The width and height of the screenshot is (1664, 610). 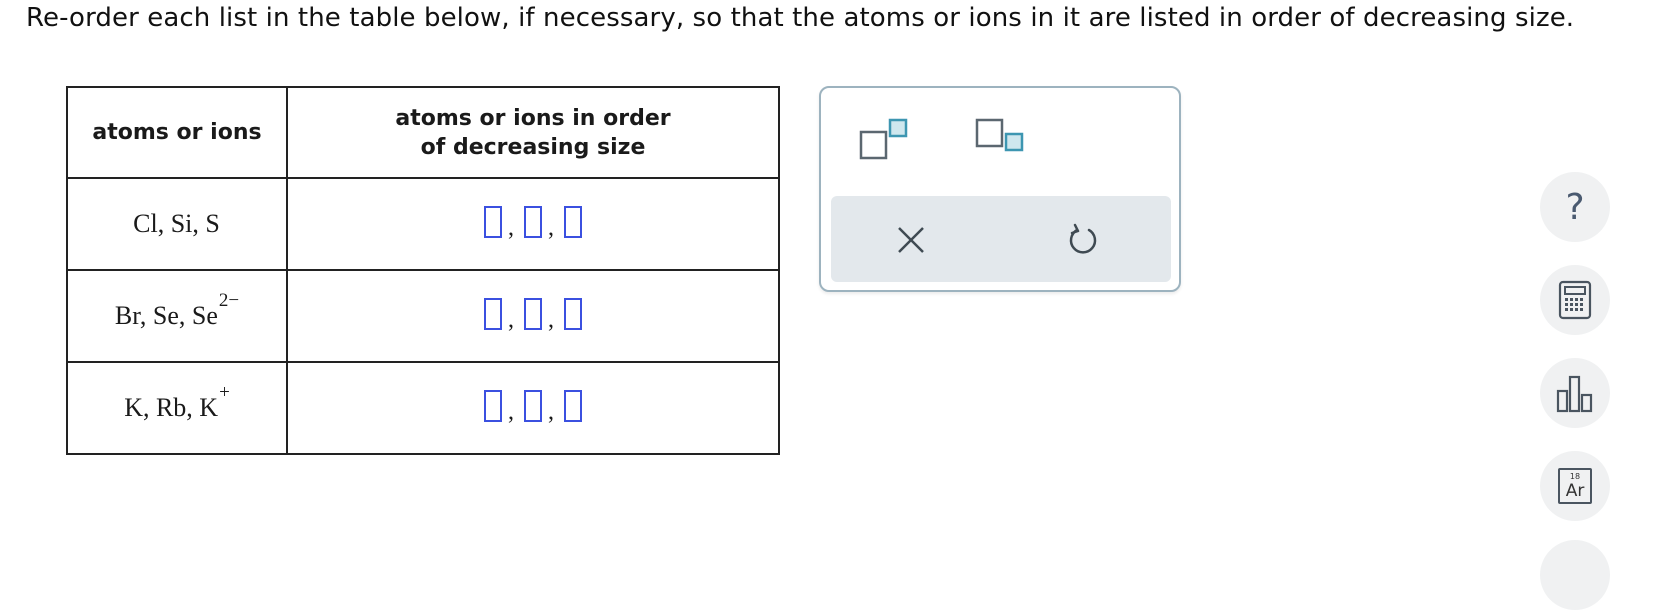 I want to click on element-symbol: Ar, so click(x=1575, y=491).